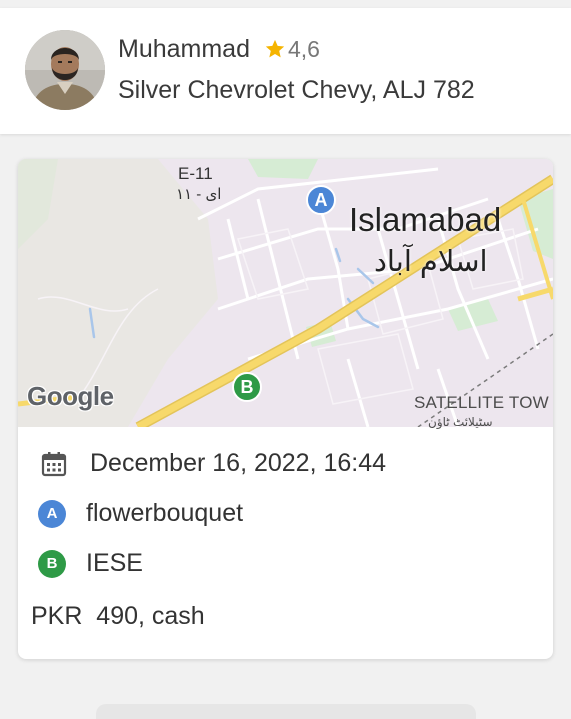 The width and height of the screenshot is (571, 719). What do you see at coordinates (275, 48) in the screenshot?
I see `star-icon` at bounding box center [275, 48].